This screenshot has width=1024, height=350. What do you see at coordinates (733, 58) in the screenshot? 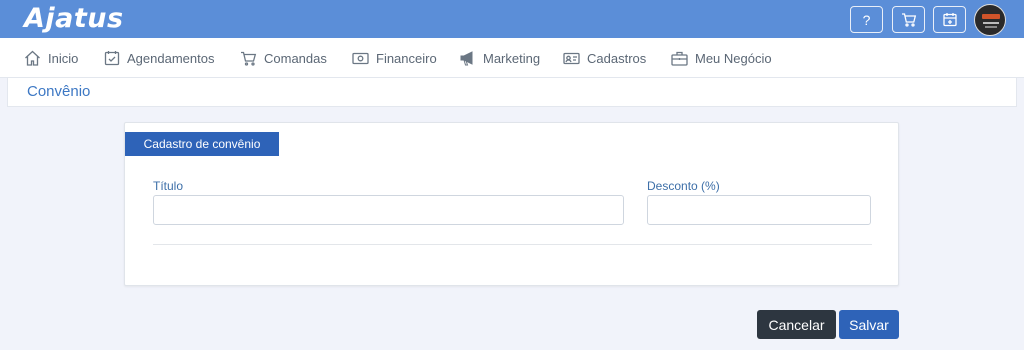
I see `nav-item-label: Meu Negócio` at bounding box center [733, 58].